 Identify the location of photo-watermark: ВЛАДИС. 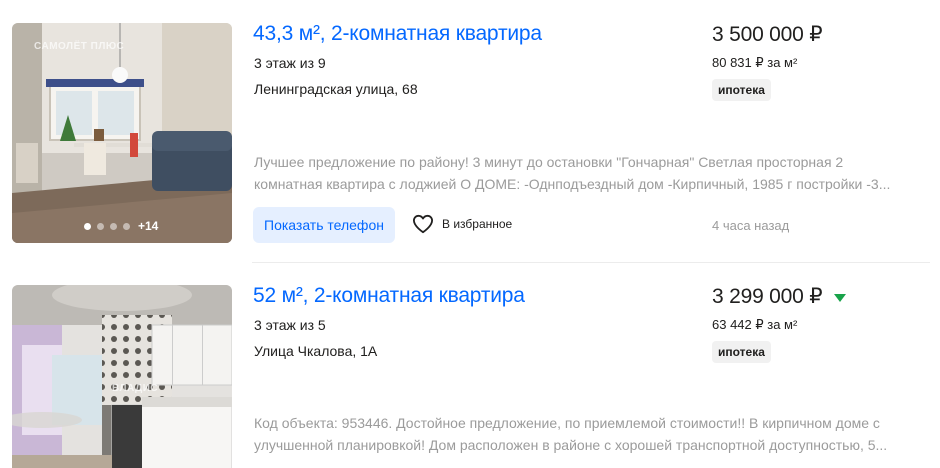
(135, 388).